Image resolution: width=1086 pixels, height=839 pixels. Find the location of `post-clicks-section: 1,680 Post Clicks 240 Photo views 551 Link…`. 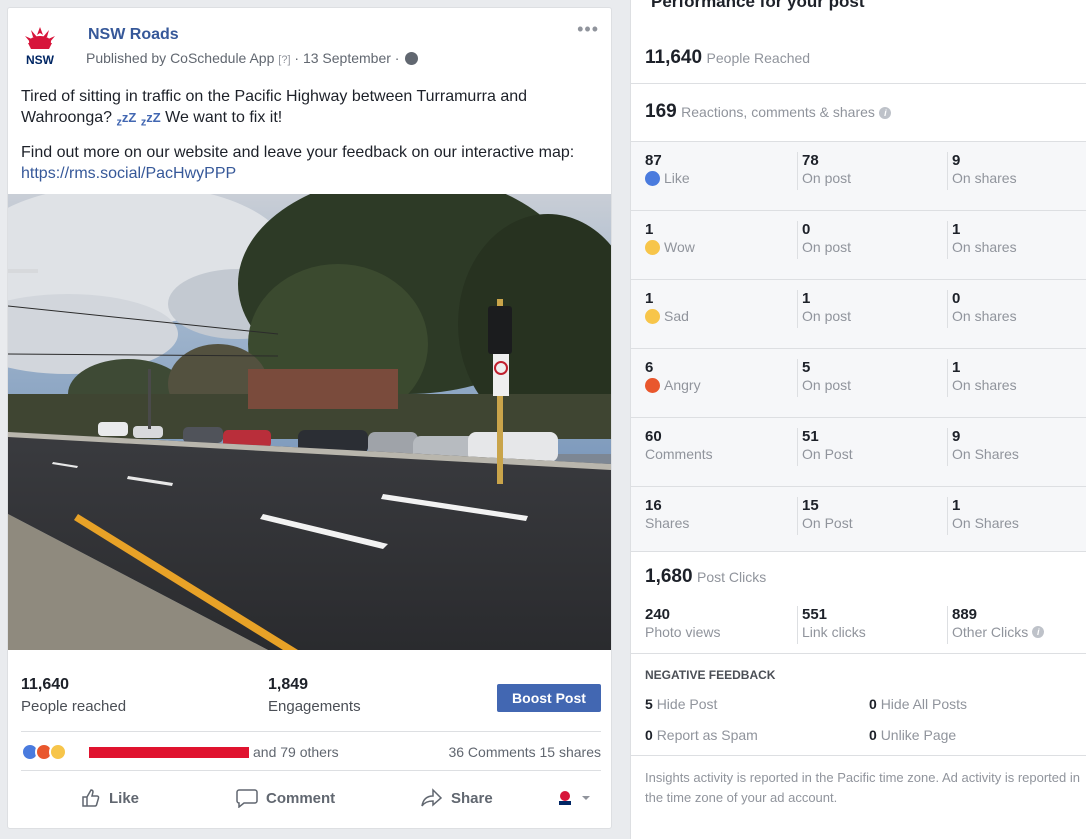

post-clicks-section: 1,680 Post Clicks 240 Photo views 551 Link… is located at coordinates (858, 603).